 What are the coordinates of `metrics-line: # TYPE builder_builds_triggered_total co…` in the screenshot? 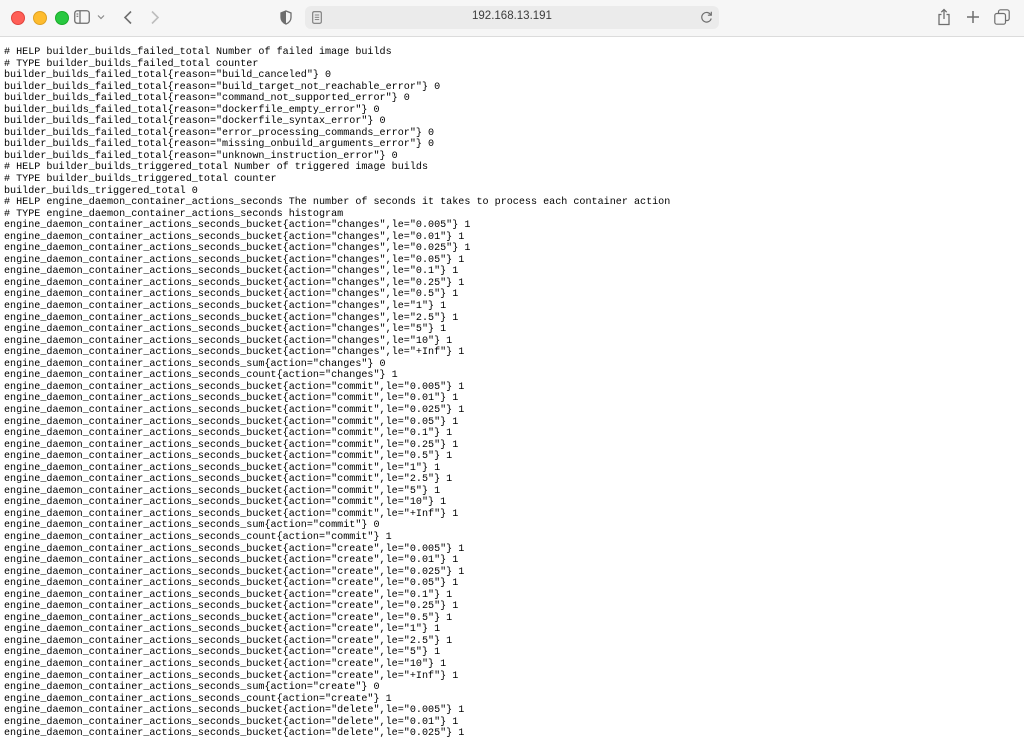 It's located at (140, 180).